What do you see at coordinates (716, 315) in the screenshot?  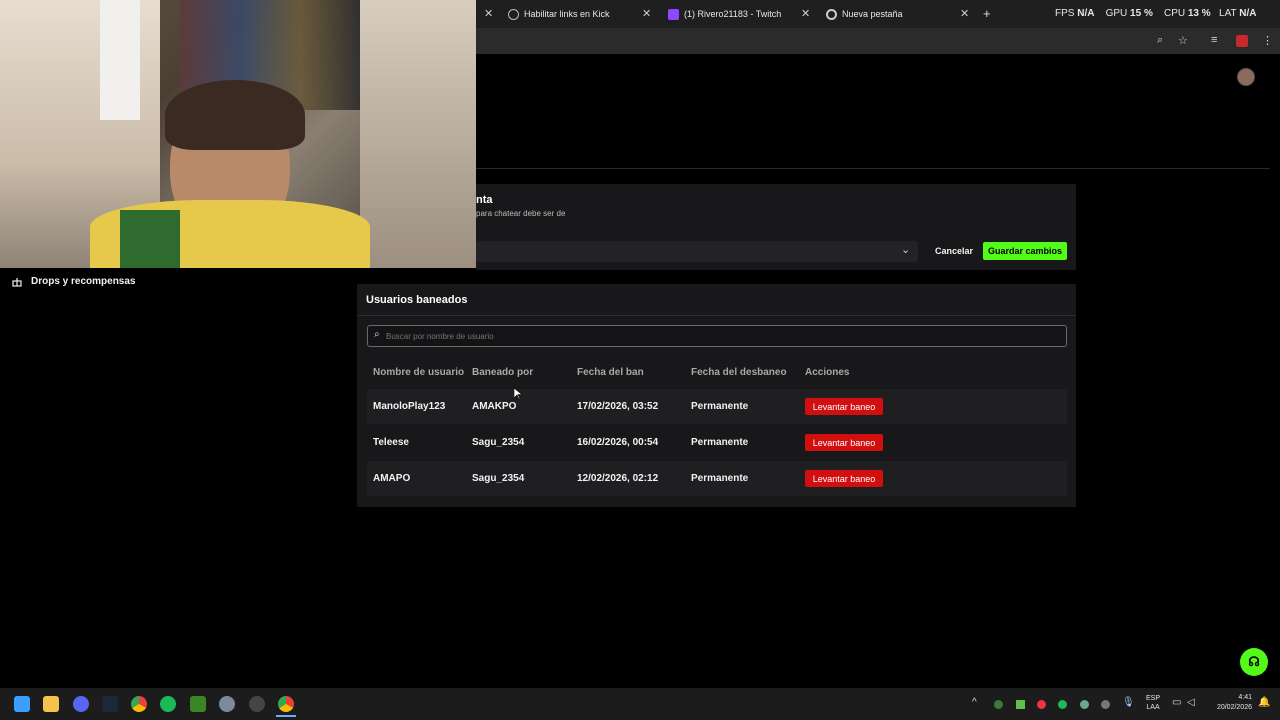 I see `card-divider` at bounding box center [716, 315].